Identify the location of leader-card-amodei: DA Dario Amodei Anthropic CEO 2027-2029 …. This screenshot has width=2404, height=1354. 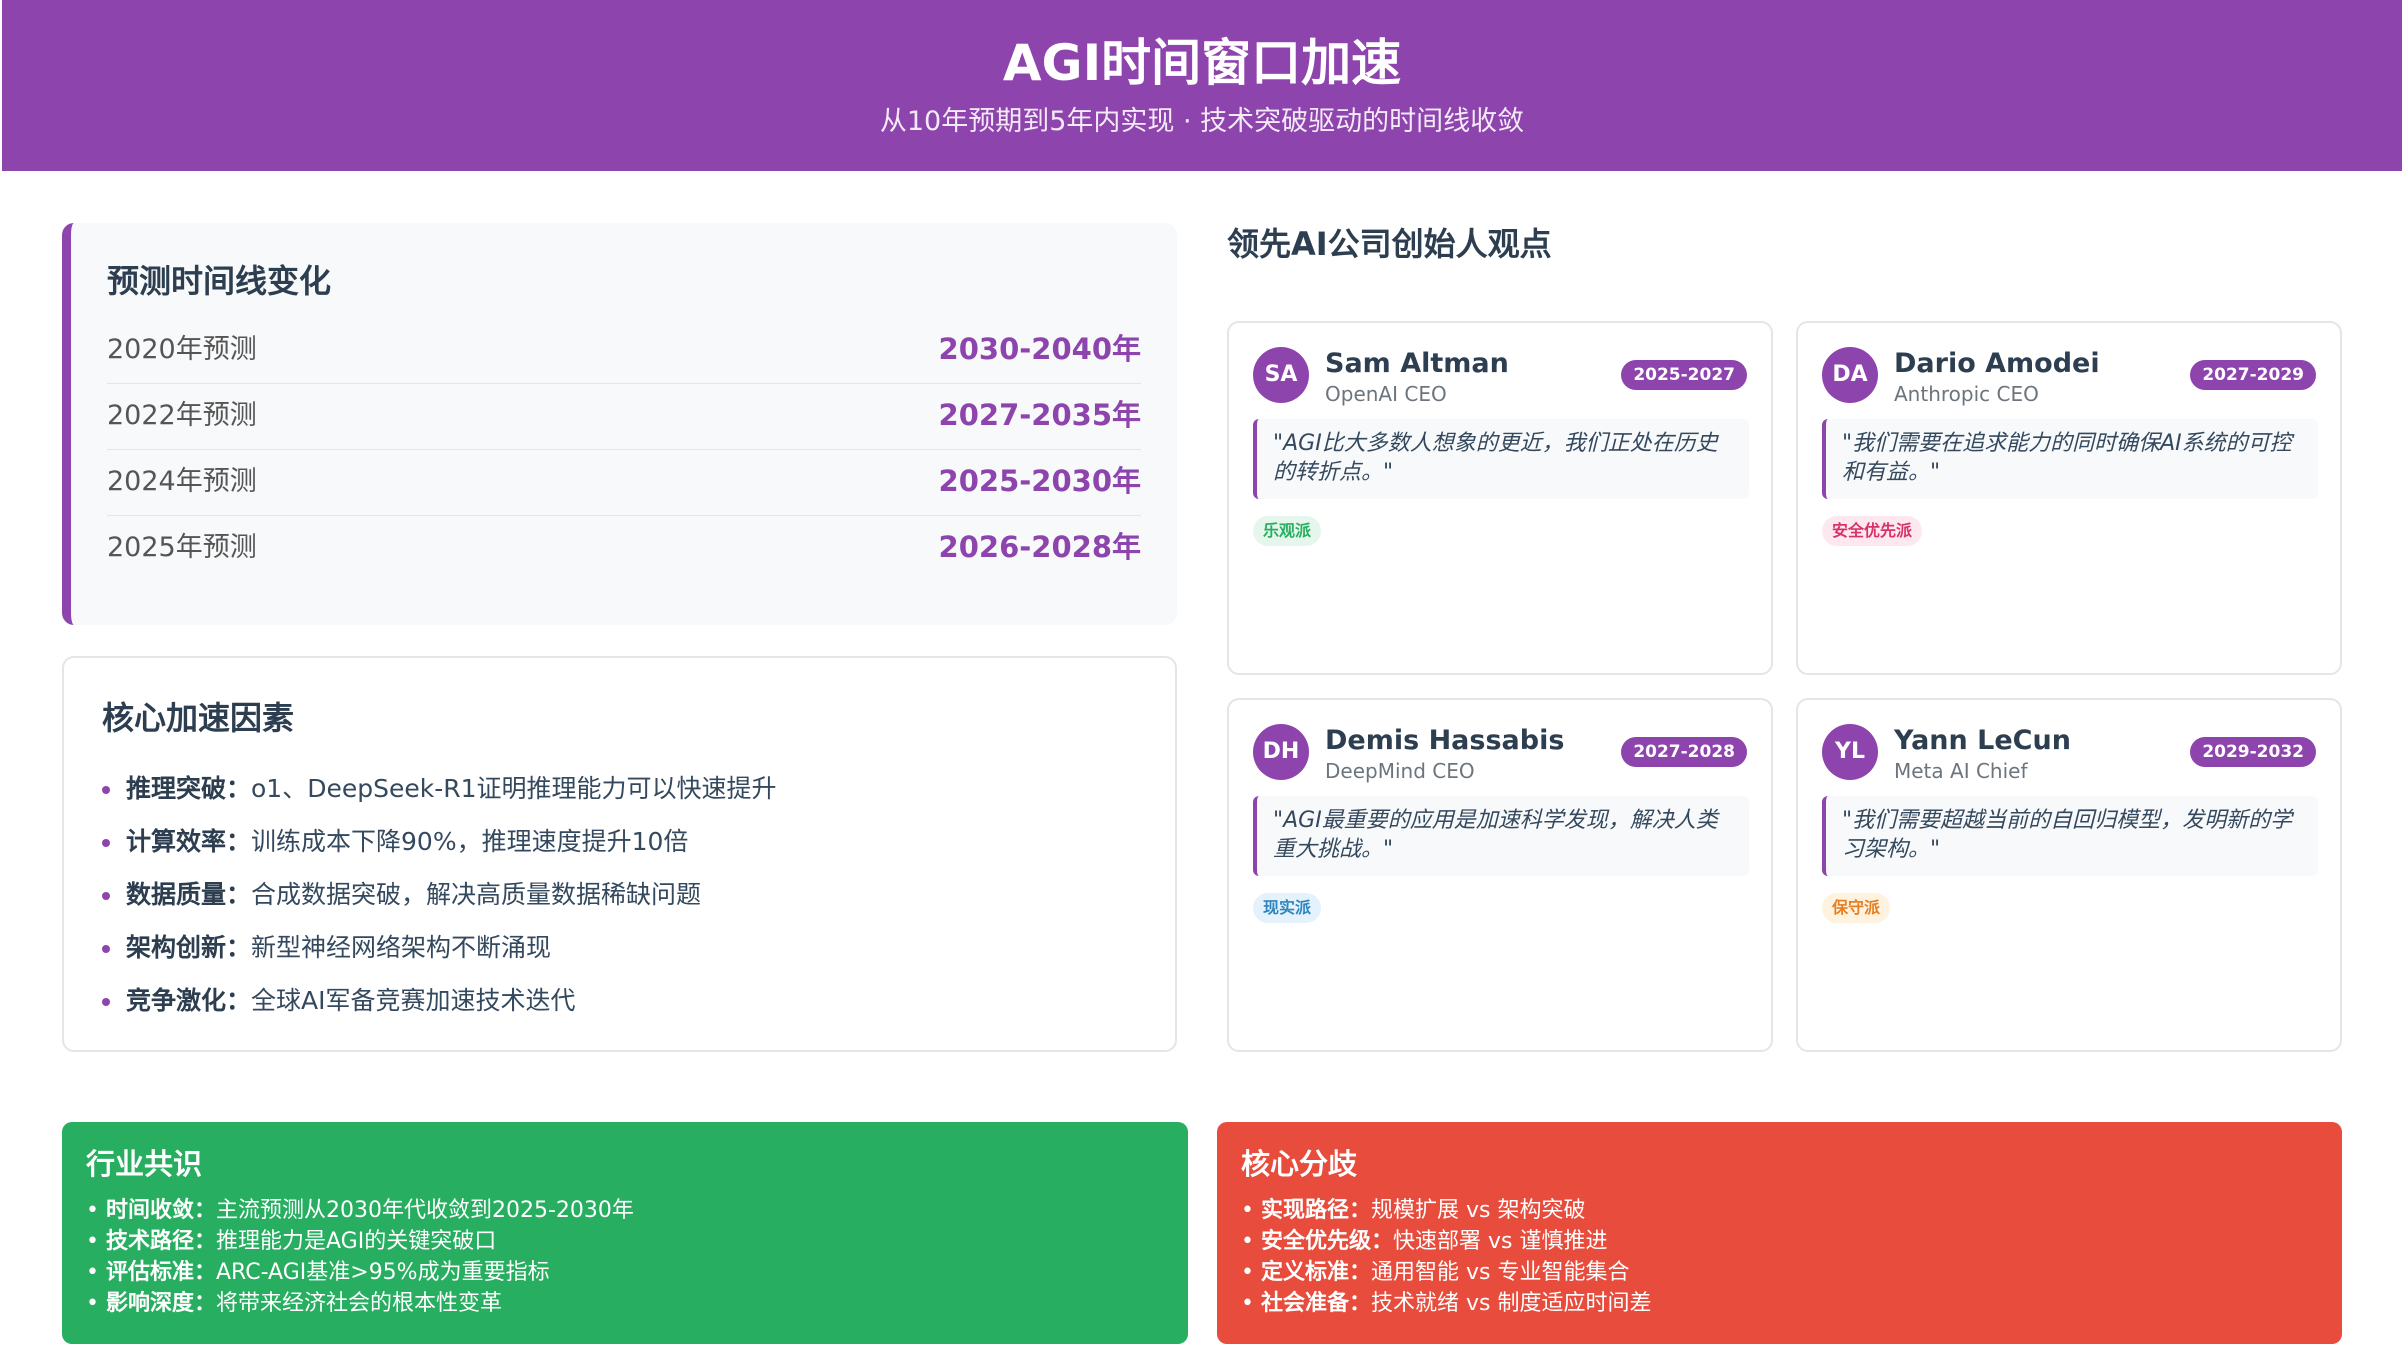
(2069, 498).